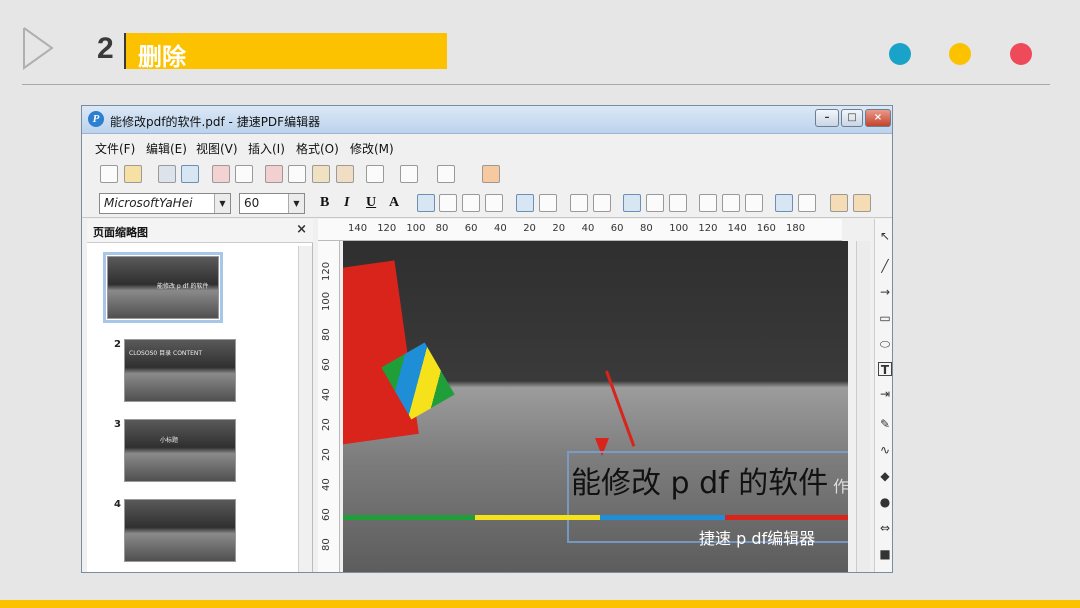  What do you see at coordinates (885, 450) in the screenshot?
I see `curve-icon: ∿` at bounding box center [885, 450].